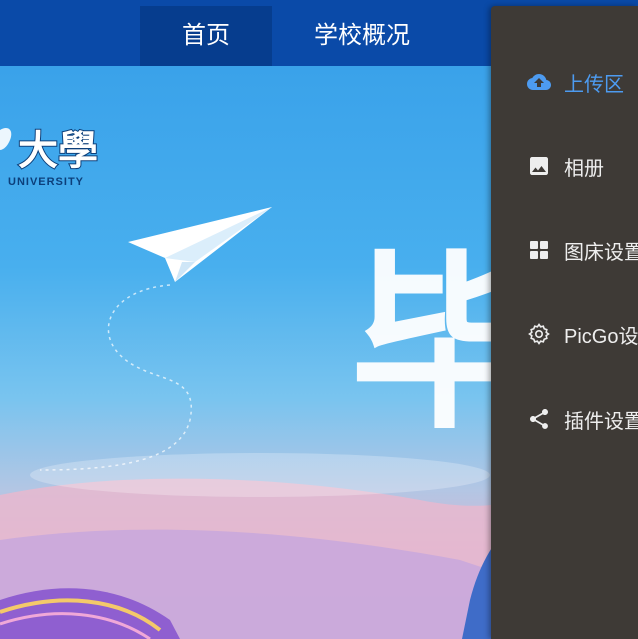 The width and height of the screenshot is (638, 639). I want to click on menu-item-image-host-settings-label: 图床设置, so click(601, 252).